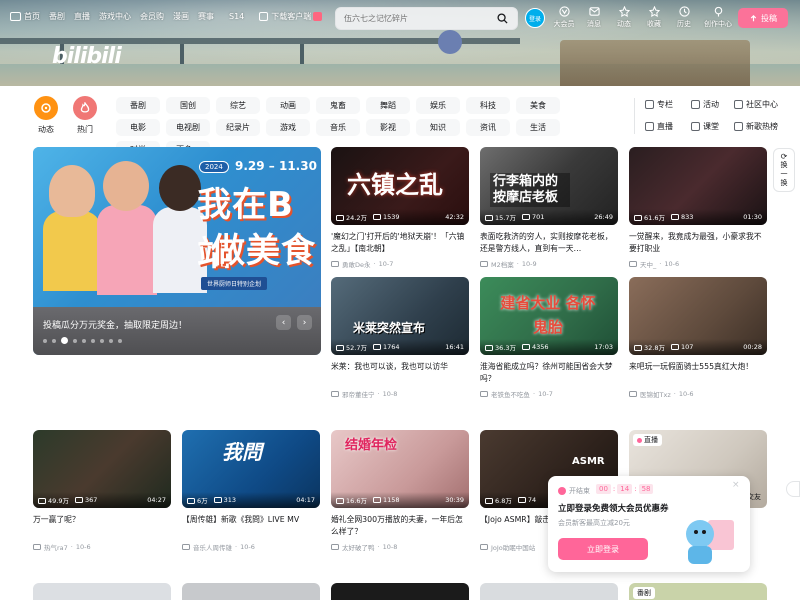 Image resolution: width=800 pixels, height=600 pixels. Describe the element at coordinates (400, 264) in the screenshot. I see `video-owner: 勇敢De永 · 10-7` at that location.